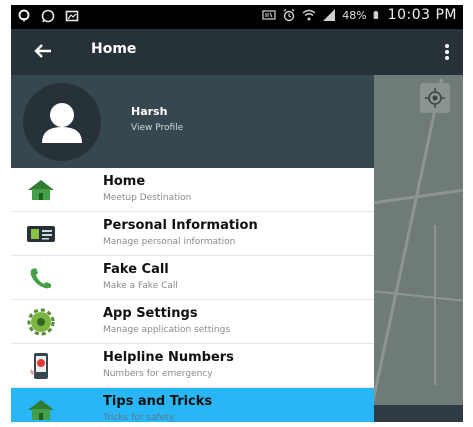  What do you see at coordinates (180, 225) in the screenshot?
I see `menu-item-title: Personal Information` at bounding box center [180, 225].